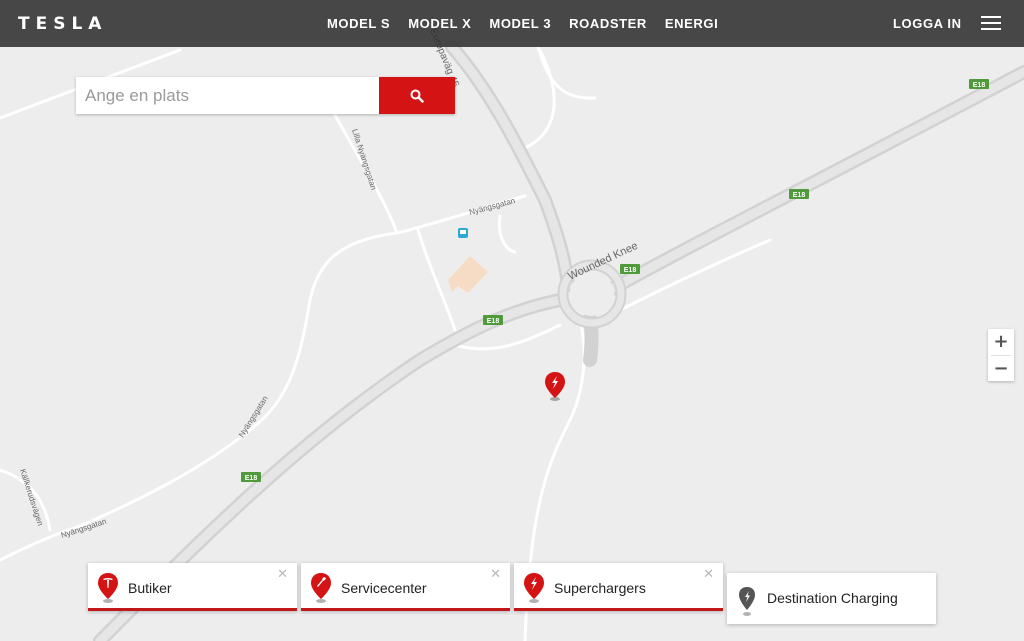  Describe the element at coordinates (927, 23) in the screenshot. I see `login-link: LOGGA IN` at that location.